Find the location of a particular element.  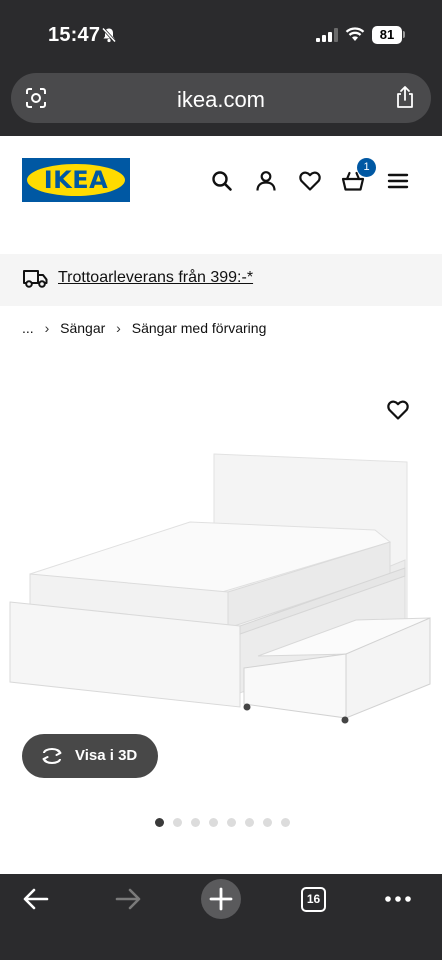

url-text: ikea.com is located at coordinates (221, 99).